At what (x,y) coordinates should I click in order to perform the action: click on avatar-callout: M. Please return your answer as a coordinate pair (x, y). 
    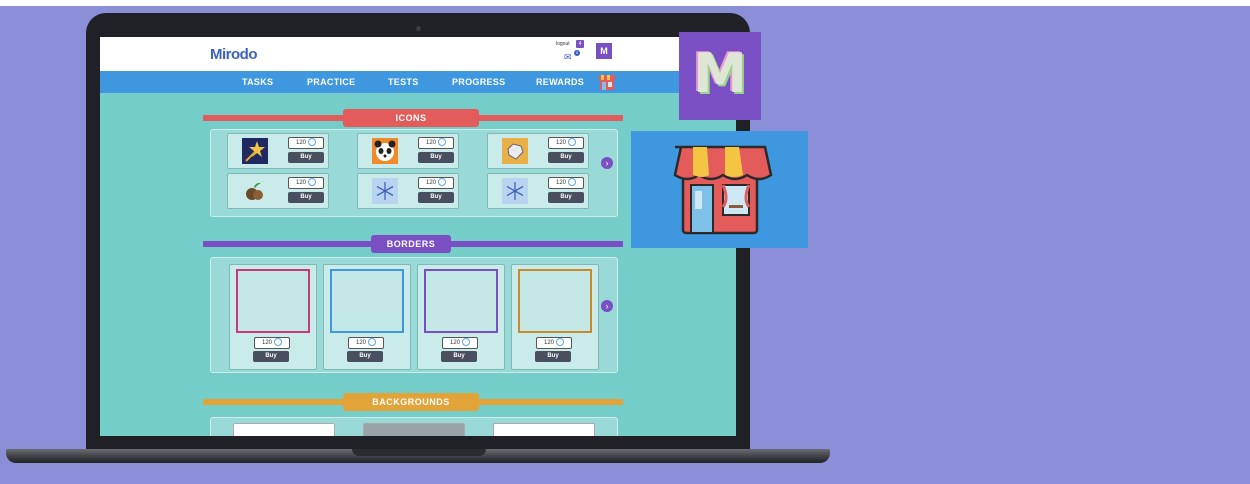
    Looking at the image, I should click on (720, 76).